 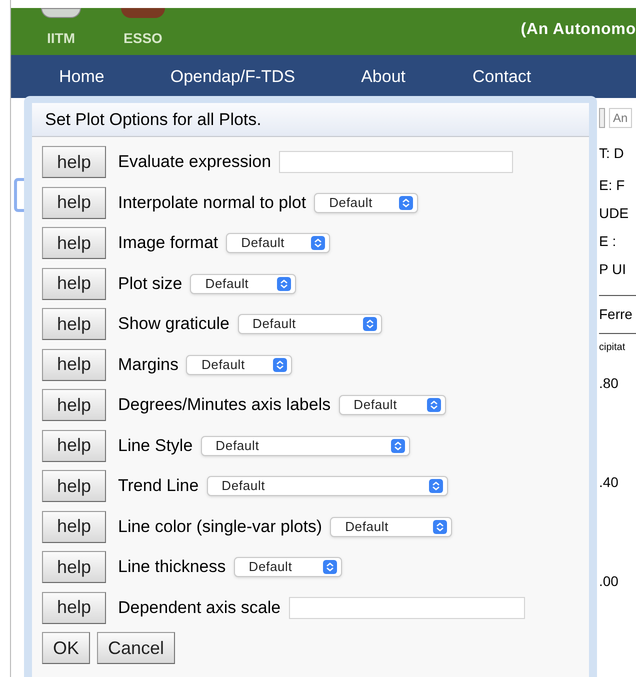 What do you see at coordinates (310, 120) in the screenshot?
I see `dialog-title: Set Plot Options for all Plots.` at bounding box center [310, 120].